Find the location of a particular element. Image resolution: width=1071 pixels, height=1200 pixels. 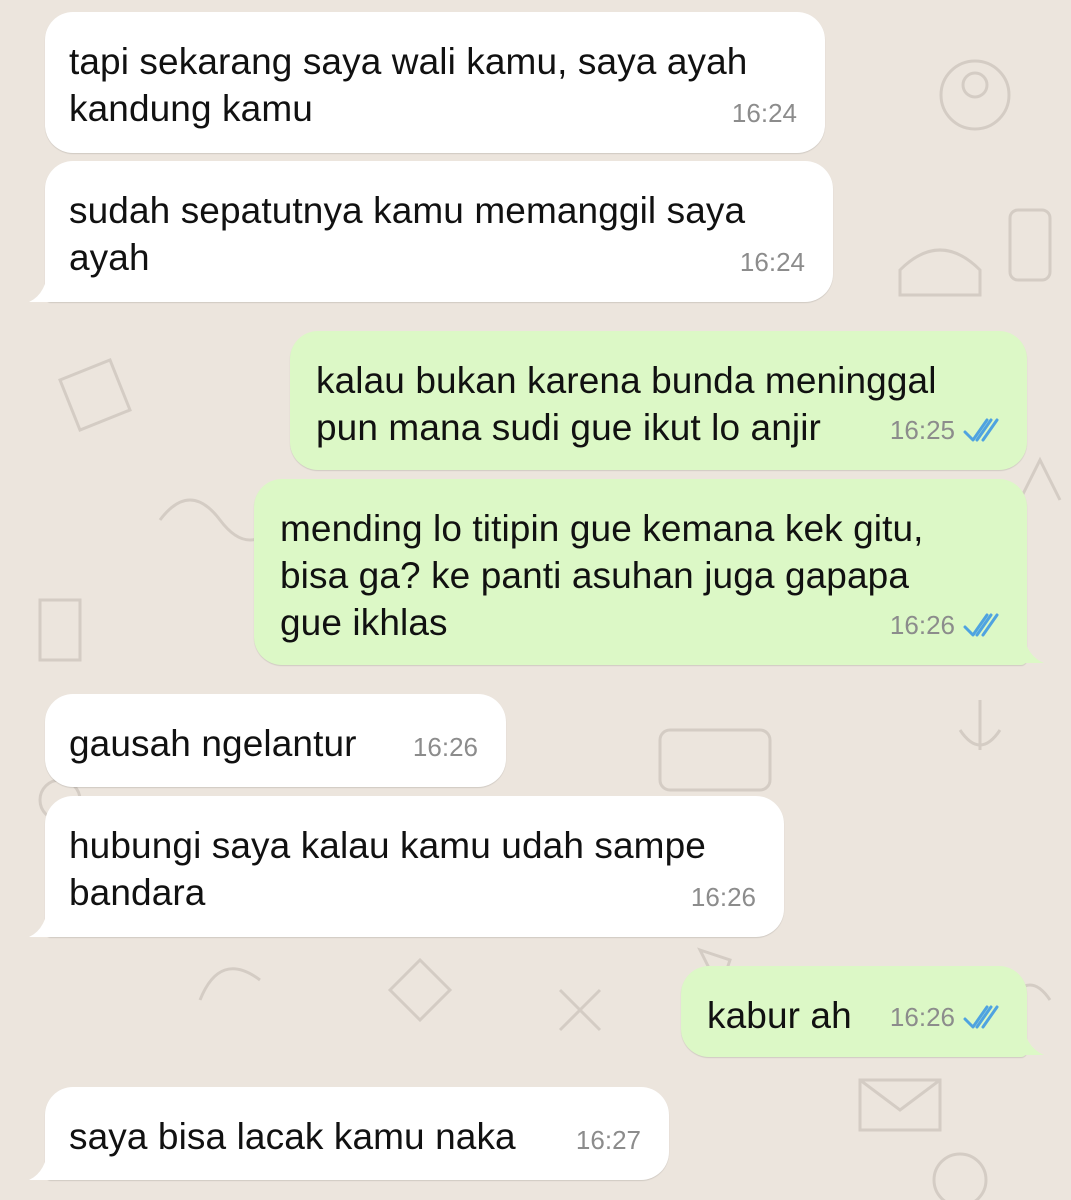

message-meta: 16:25 is located at coordinates (945, 430).